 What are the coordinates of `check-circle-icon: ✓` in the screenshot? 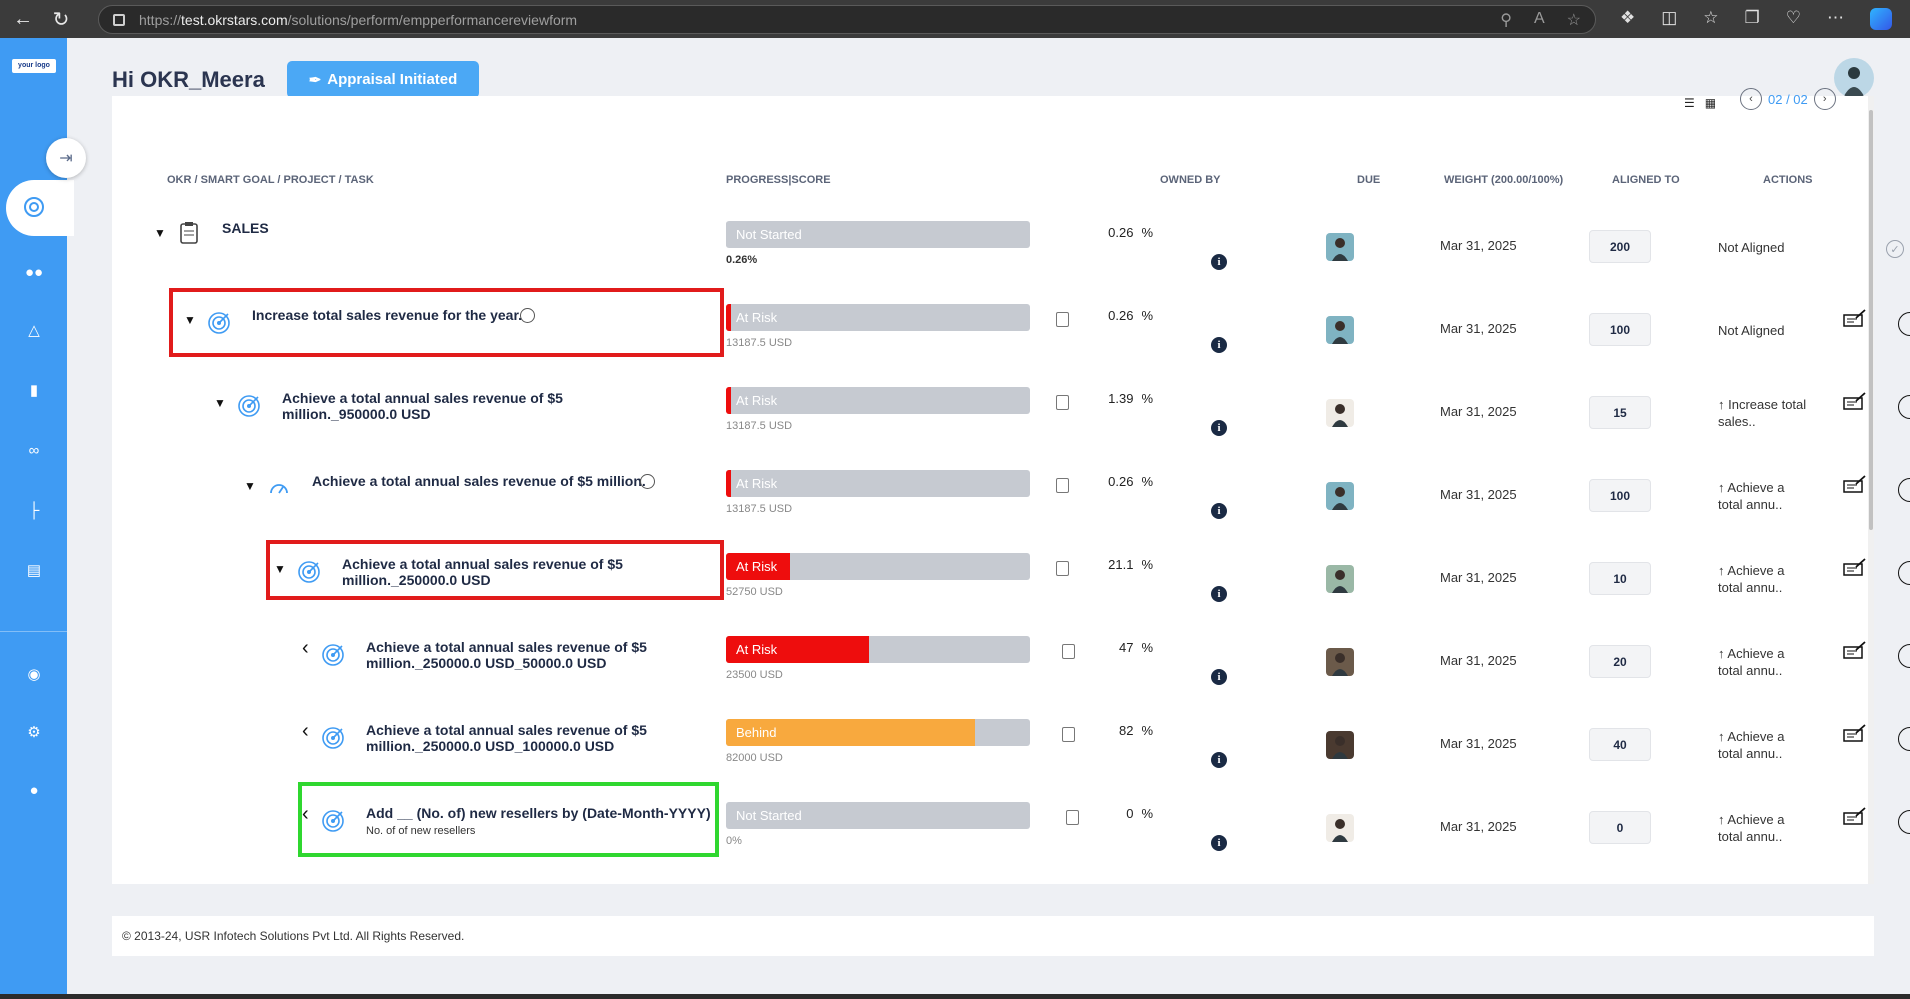 It's located at (1895, 249).